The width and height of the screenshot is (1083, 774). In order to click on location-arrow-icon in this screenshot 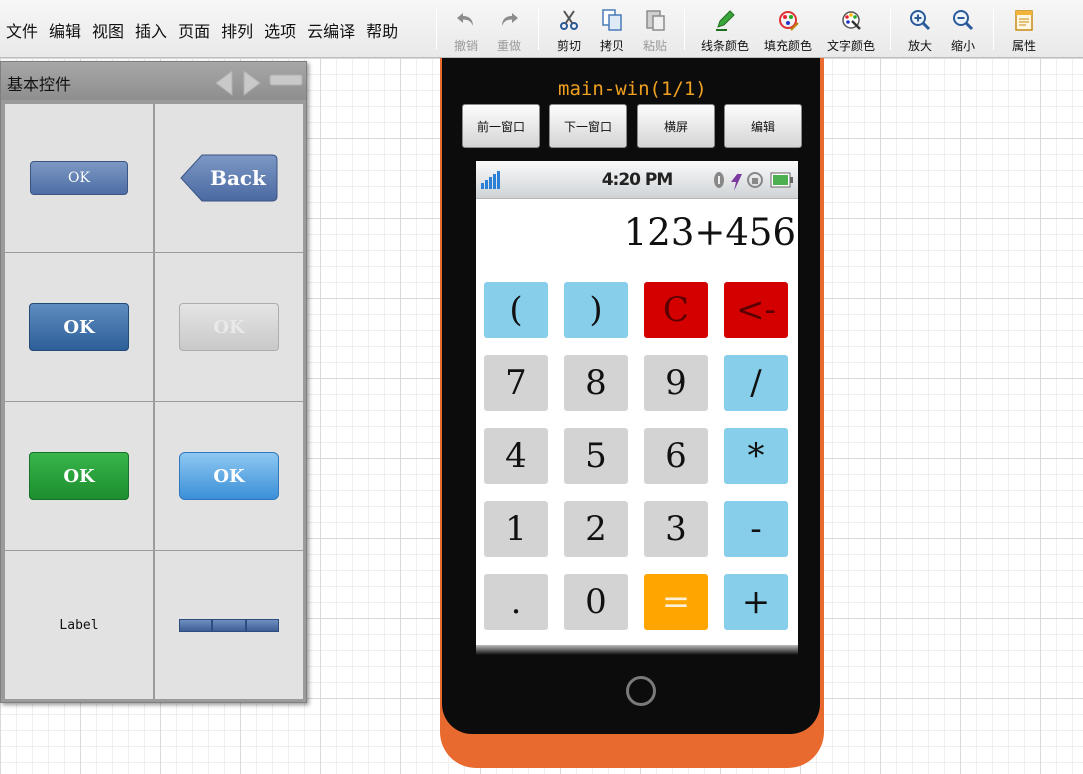, I will do `click(736, 180)`.